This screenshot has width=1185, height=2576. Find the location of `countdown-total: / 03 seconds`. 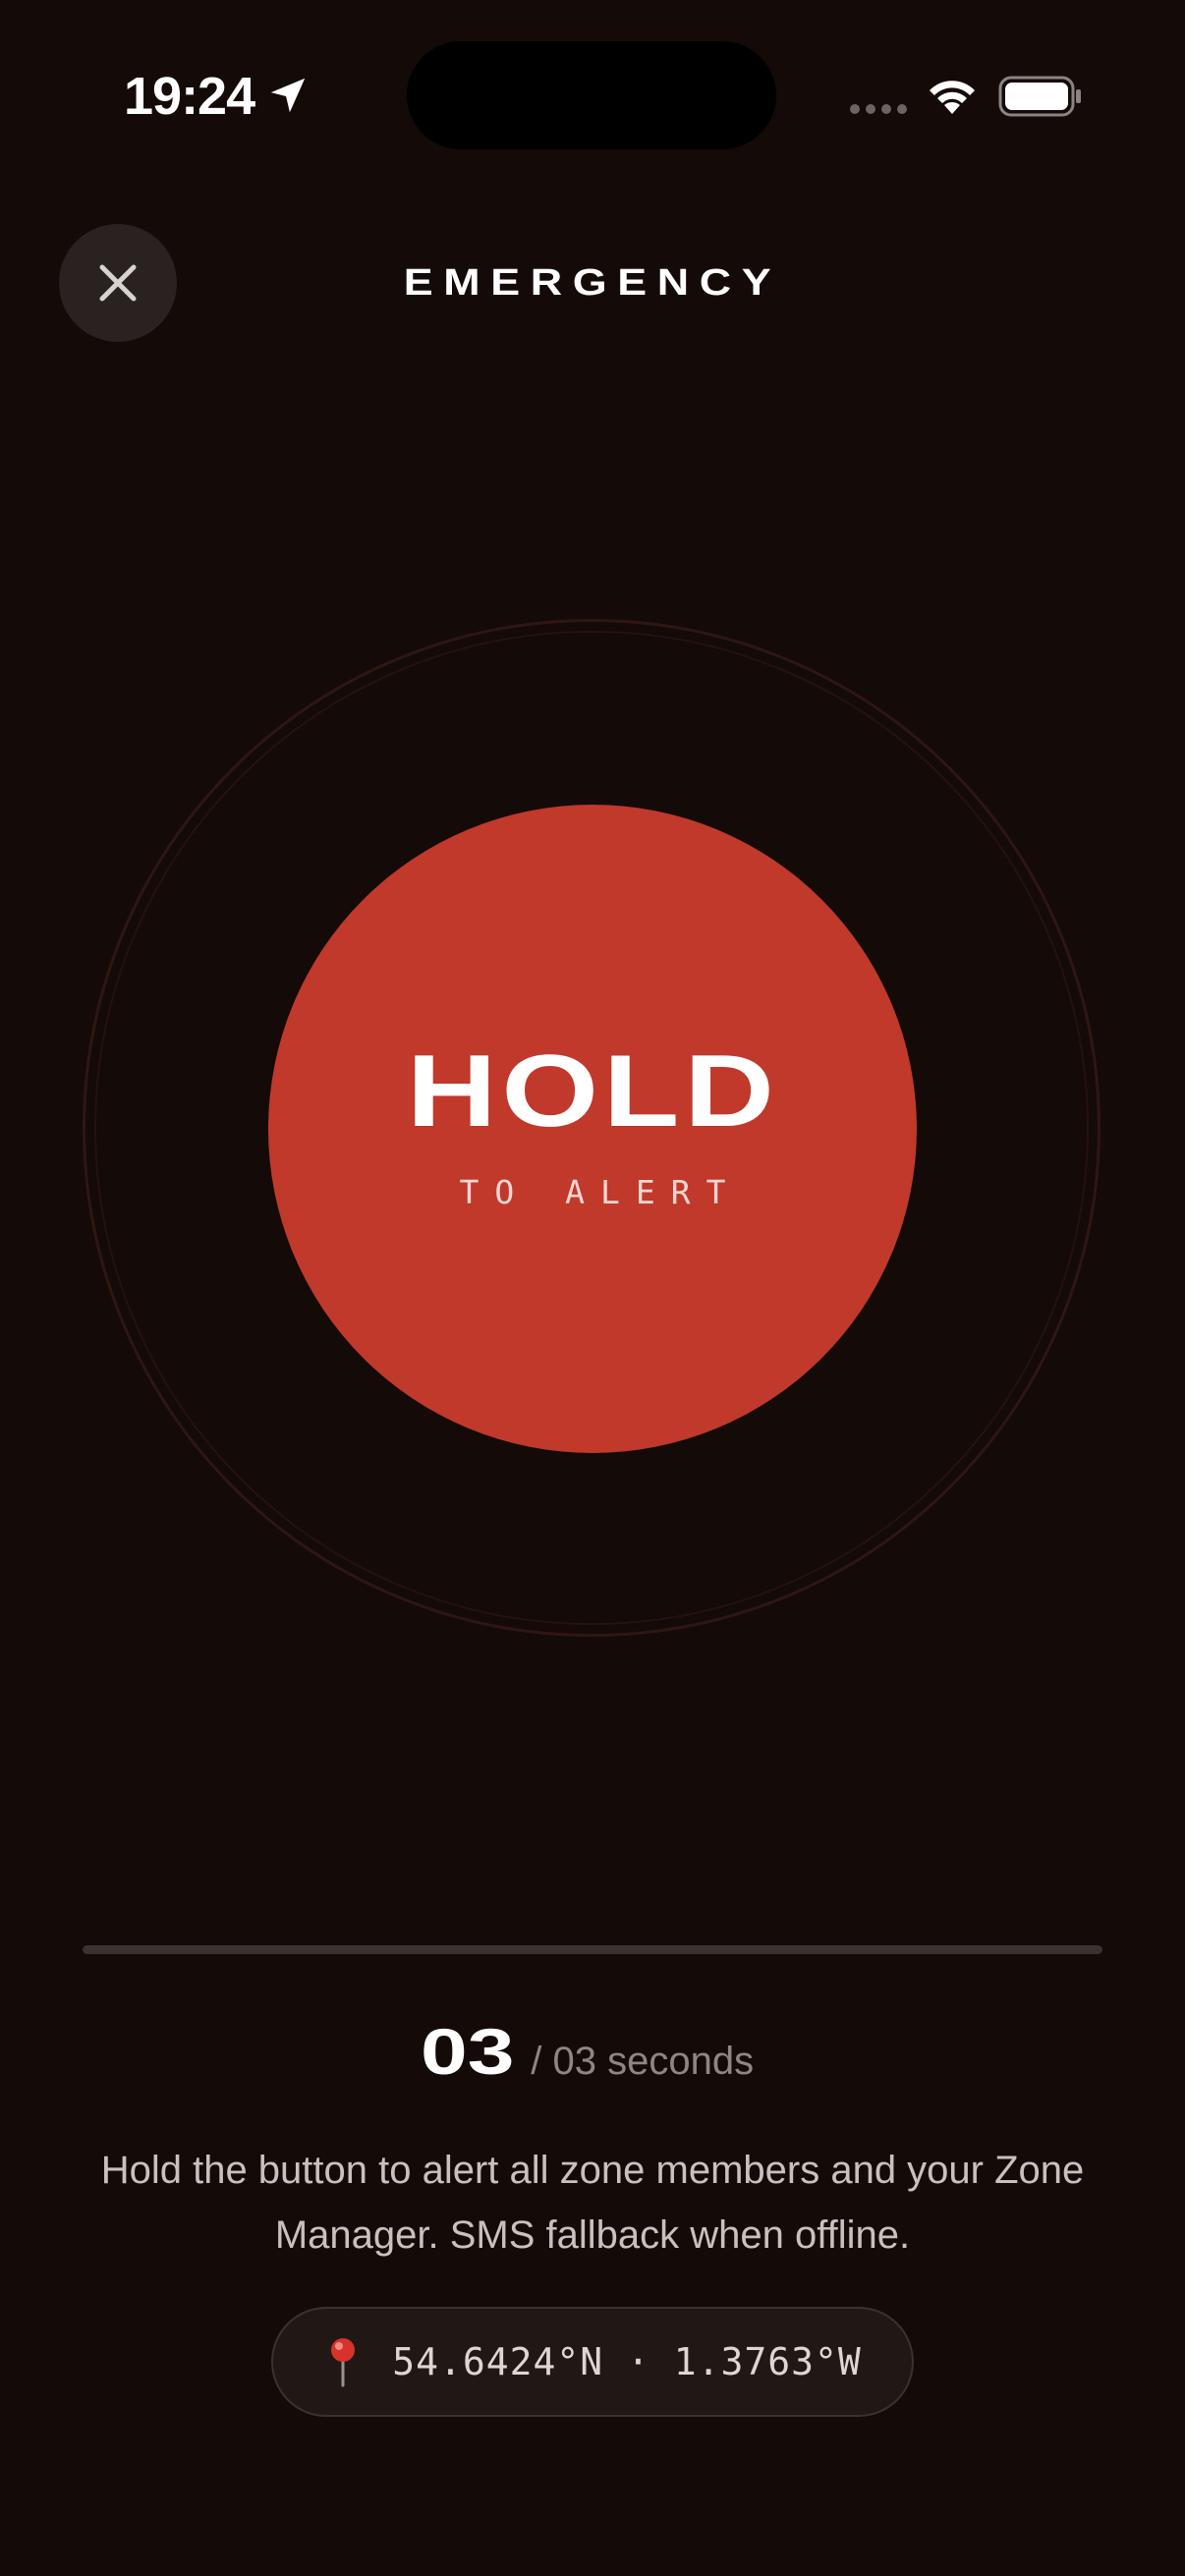

countdown-total: / 03 seconds is located at coordinates (643, 2061).